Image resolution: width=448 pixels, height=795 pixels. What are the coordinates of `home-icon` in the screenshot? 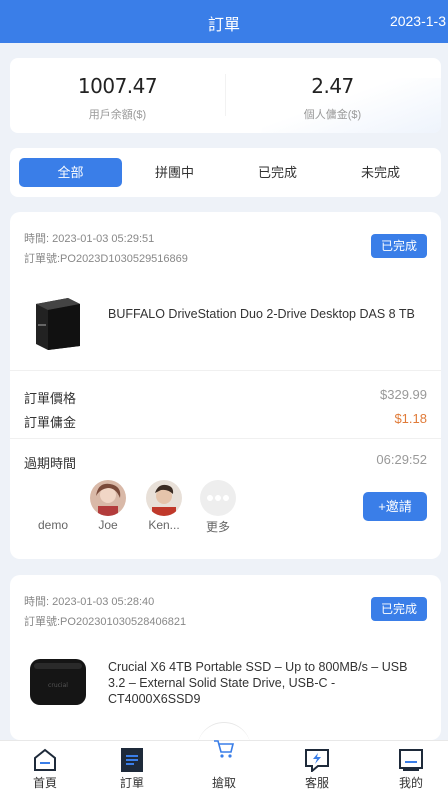 It's located at (45, 760).